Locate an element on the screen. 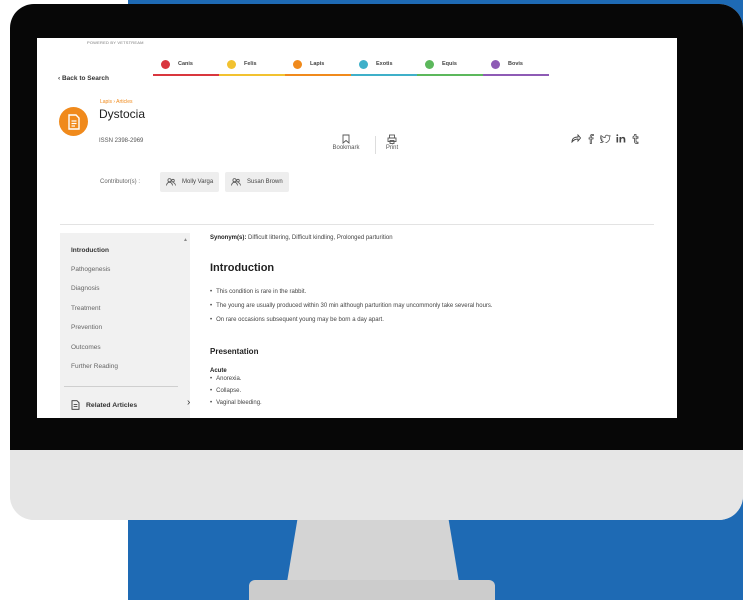 The image size is (743, 600). sidebar-item-further-reading: Further Reading is located at coordinates (94, 366).